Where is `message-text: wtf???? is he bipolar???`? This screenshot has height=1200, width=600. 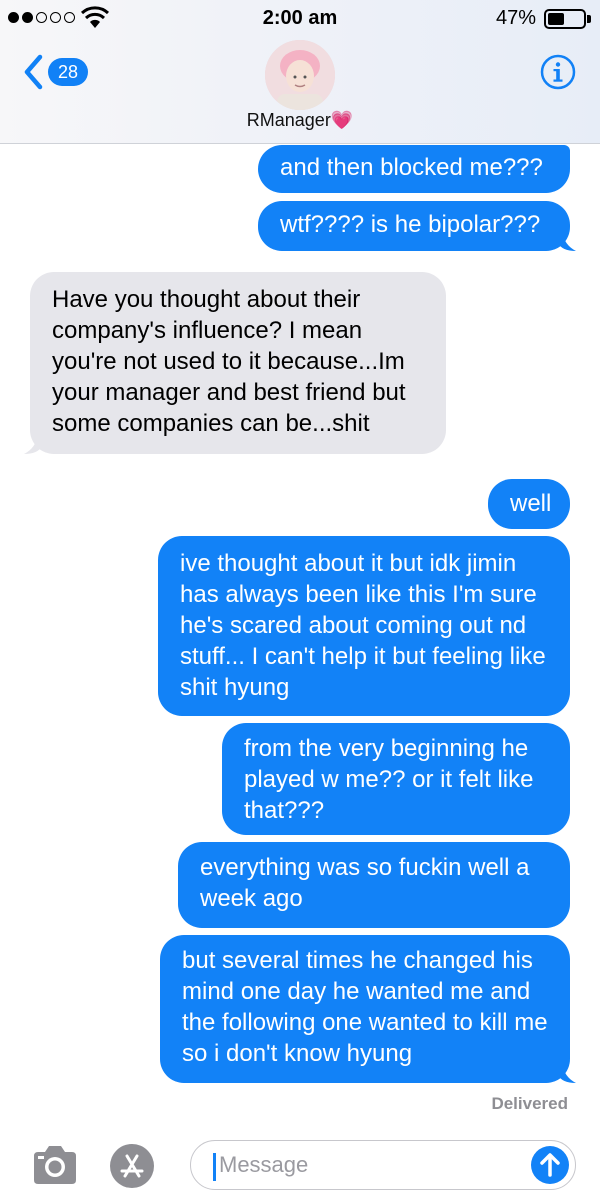 message-text: wtf???? is he bipolar??? is located at coordinates (410, 224).